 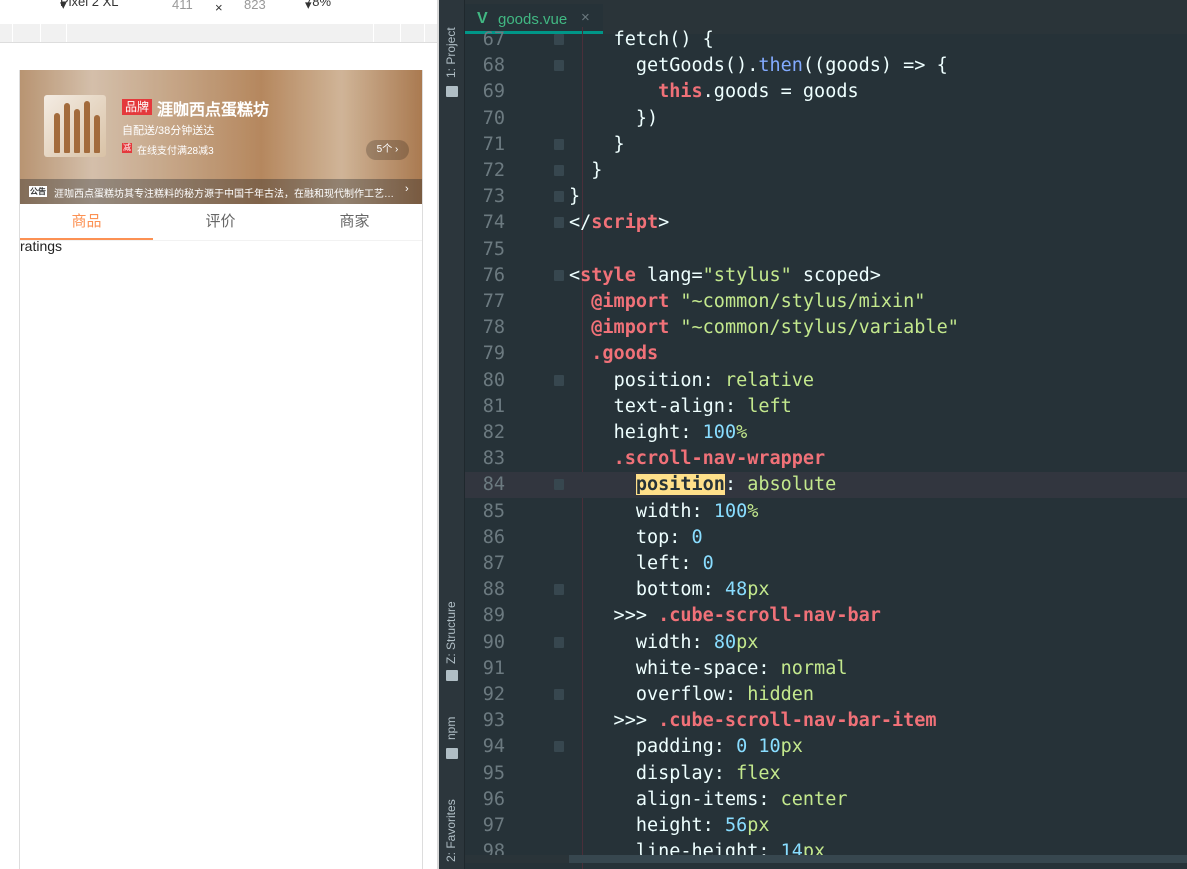 What do you see at coordinates (826, 40) in the screenshot?
I see `code-line: 67 fetch() {` at bounding box center [826, 40].